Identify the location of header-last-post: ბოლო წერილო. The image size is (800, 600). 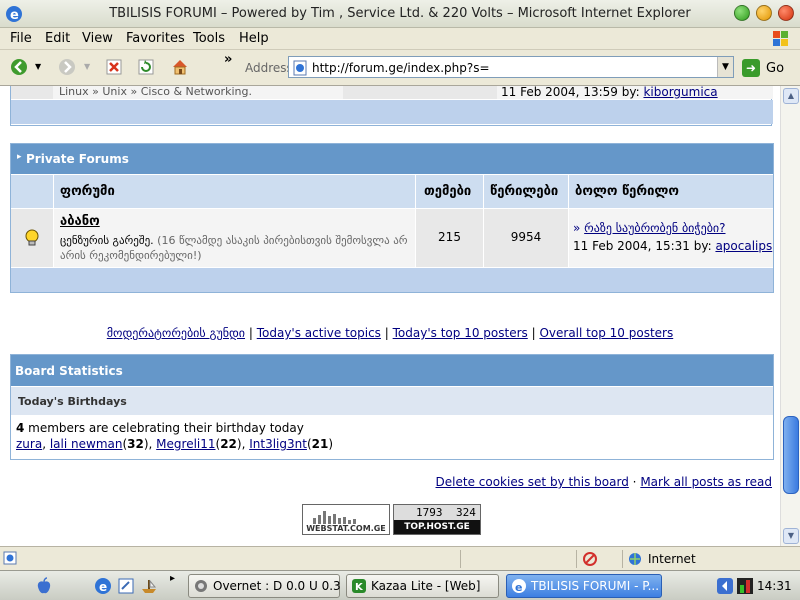
(671, 191).